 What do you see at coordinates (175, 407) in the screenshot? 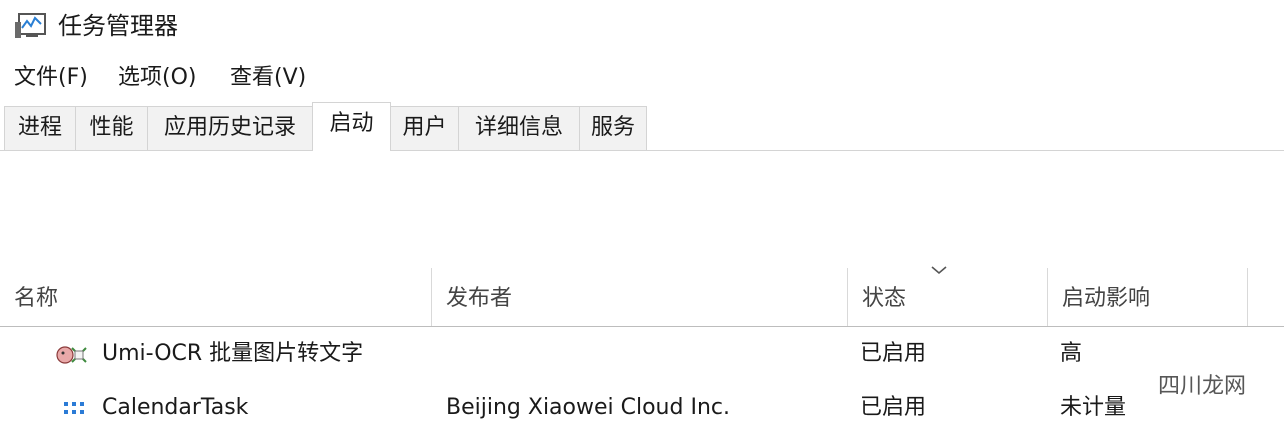
I see `row-name: CalendarTask` at bounding box center [175, 407].